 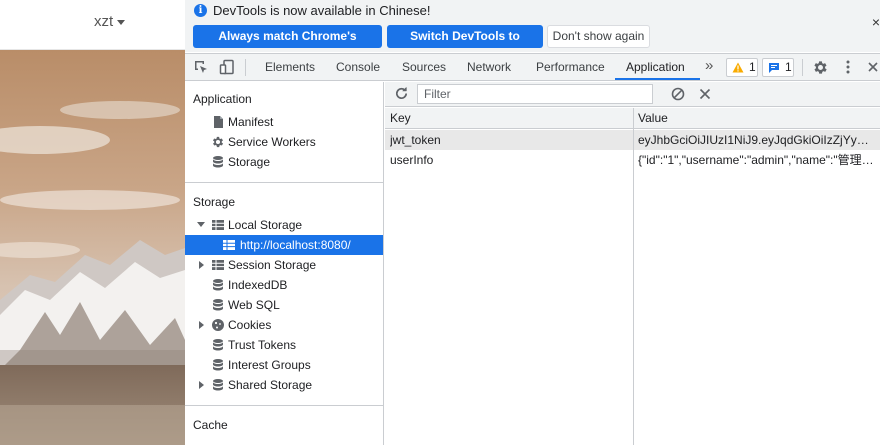 I want to click on infobar-message: DevTools is now available in Chinese!, so click(x=322, y=10).